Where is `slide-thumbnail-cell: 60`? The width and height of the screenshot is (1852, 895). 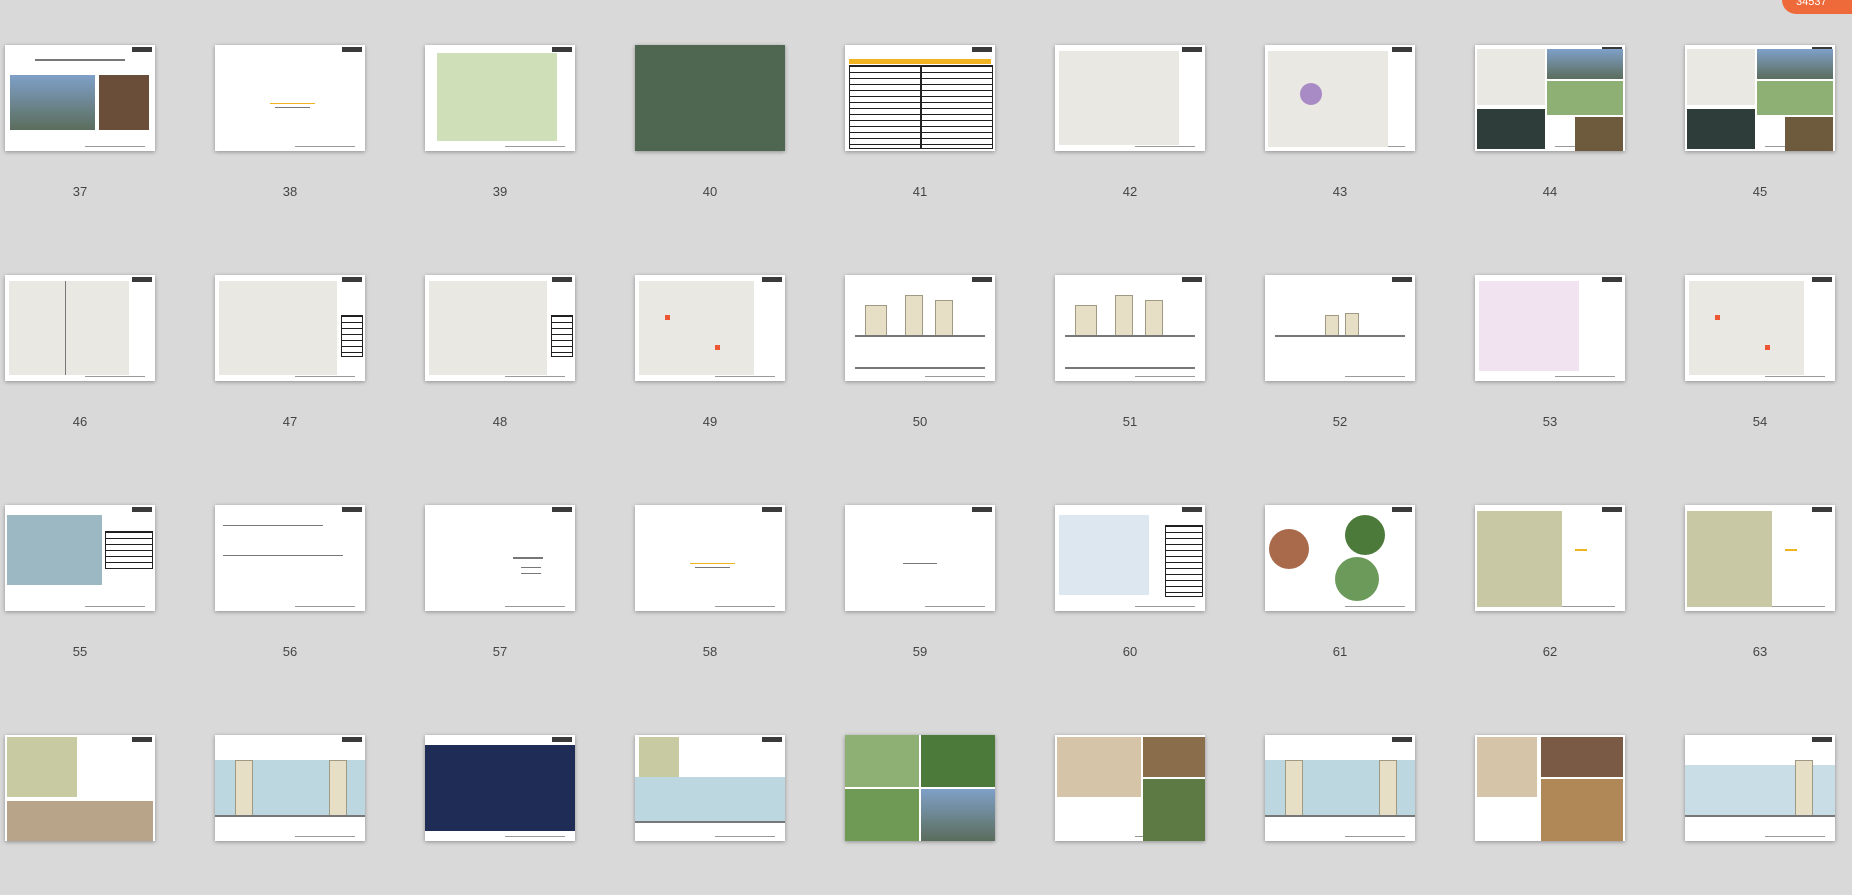 slide-thumbnail-cell: 60 is located at coordinates (1130, 585).